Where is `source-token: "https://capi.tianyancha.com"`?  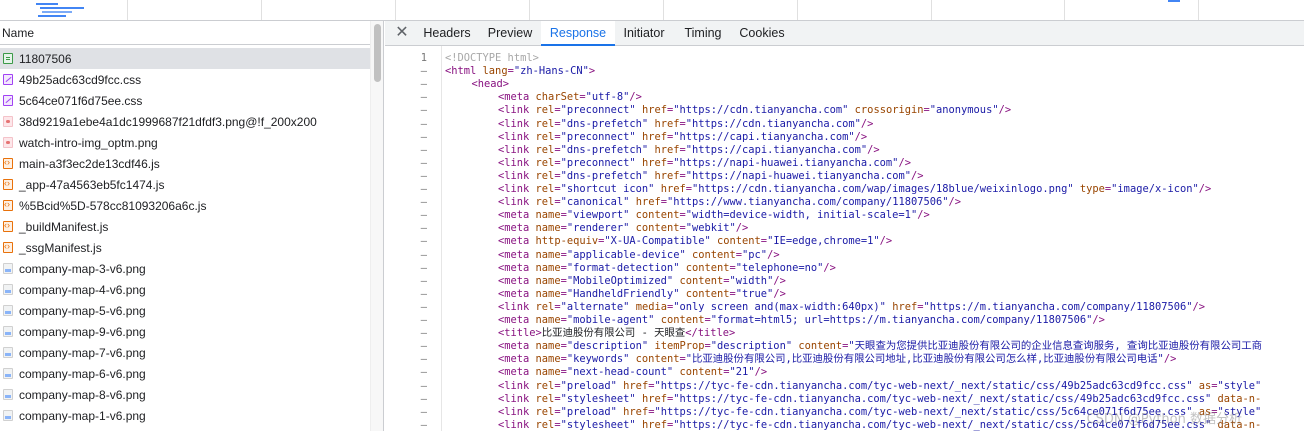
source-token: "https://capi.tianyancha.com" is located at coordinates (776, 149).